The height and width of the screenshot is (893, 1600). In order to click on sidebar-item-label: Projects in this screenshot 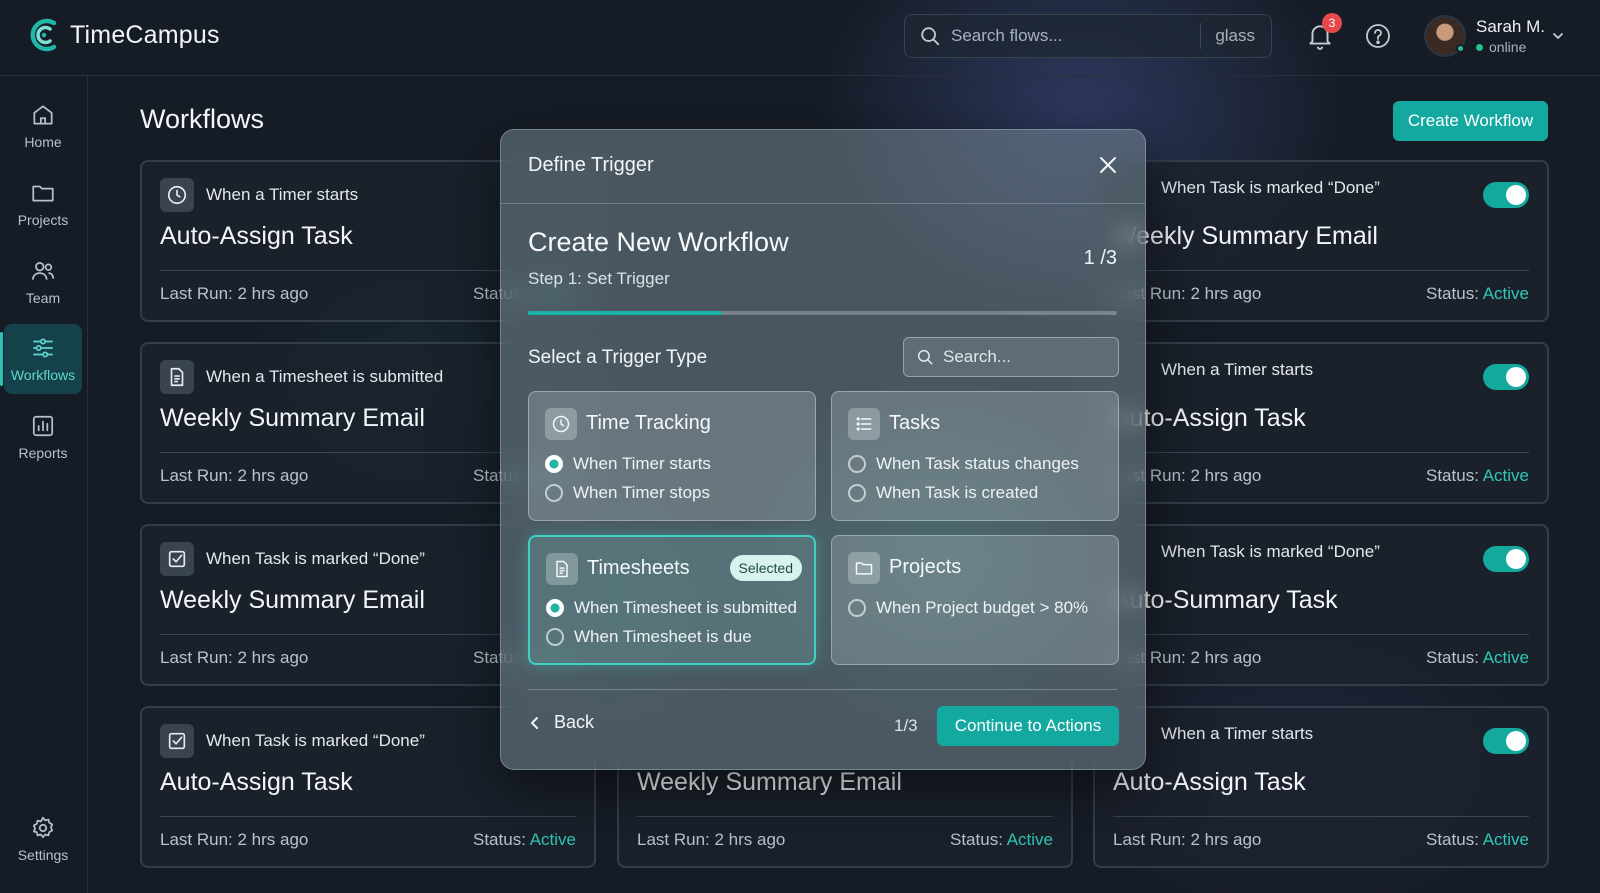, I will do `click(43, 220)`.